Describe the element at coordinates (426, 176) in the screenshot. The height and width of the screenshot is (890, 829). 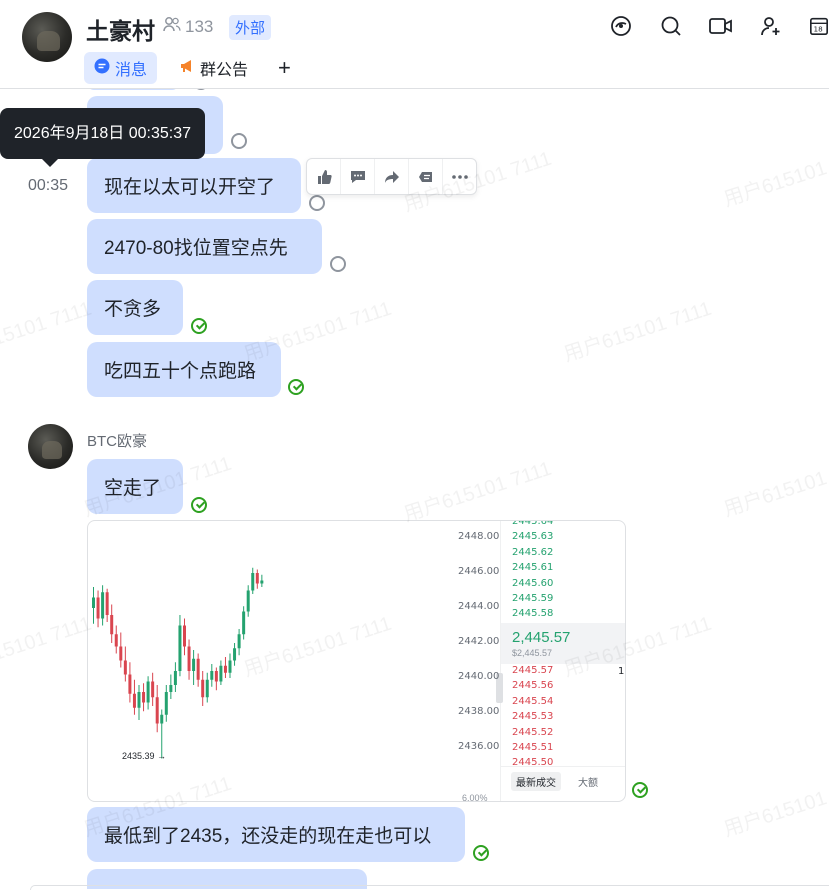
I see `quote-reply-icon` at that location.